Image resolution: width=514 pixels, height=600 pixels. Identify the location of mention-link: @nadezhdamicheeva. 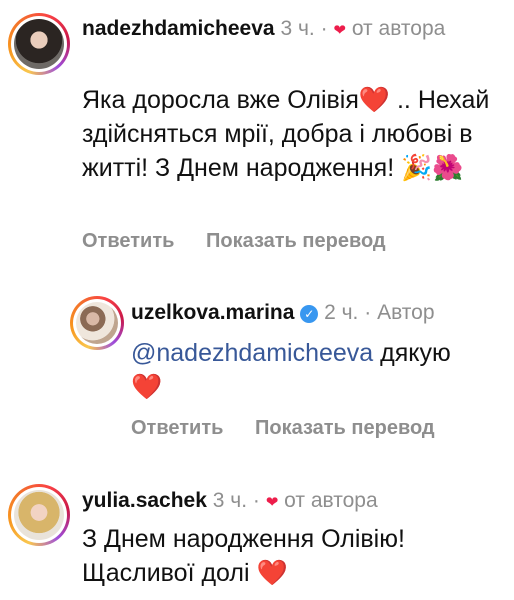
(252, 353).